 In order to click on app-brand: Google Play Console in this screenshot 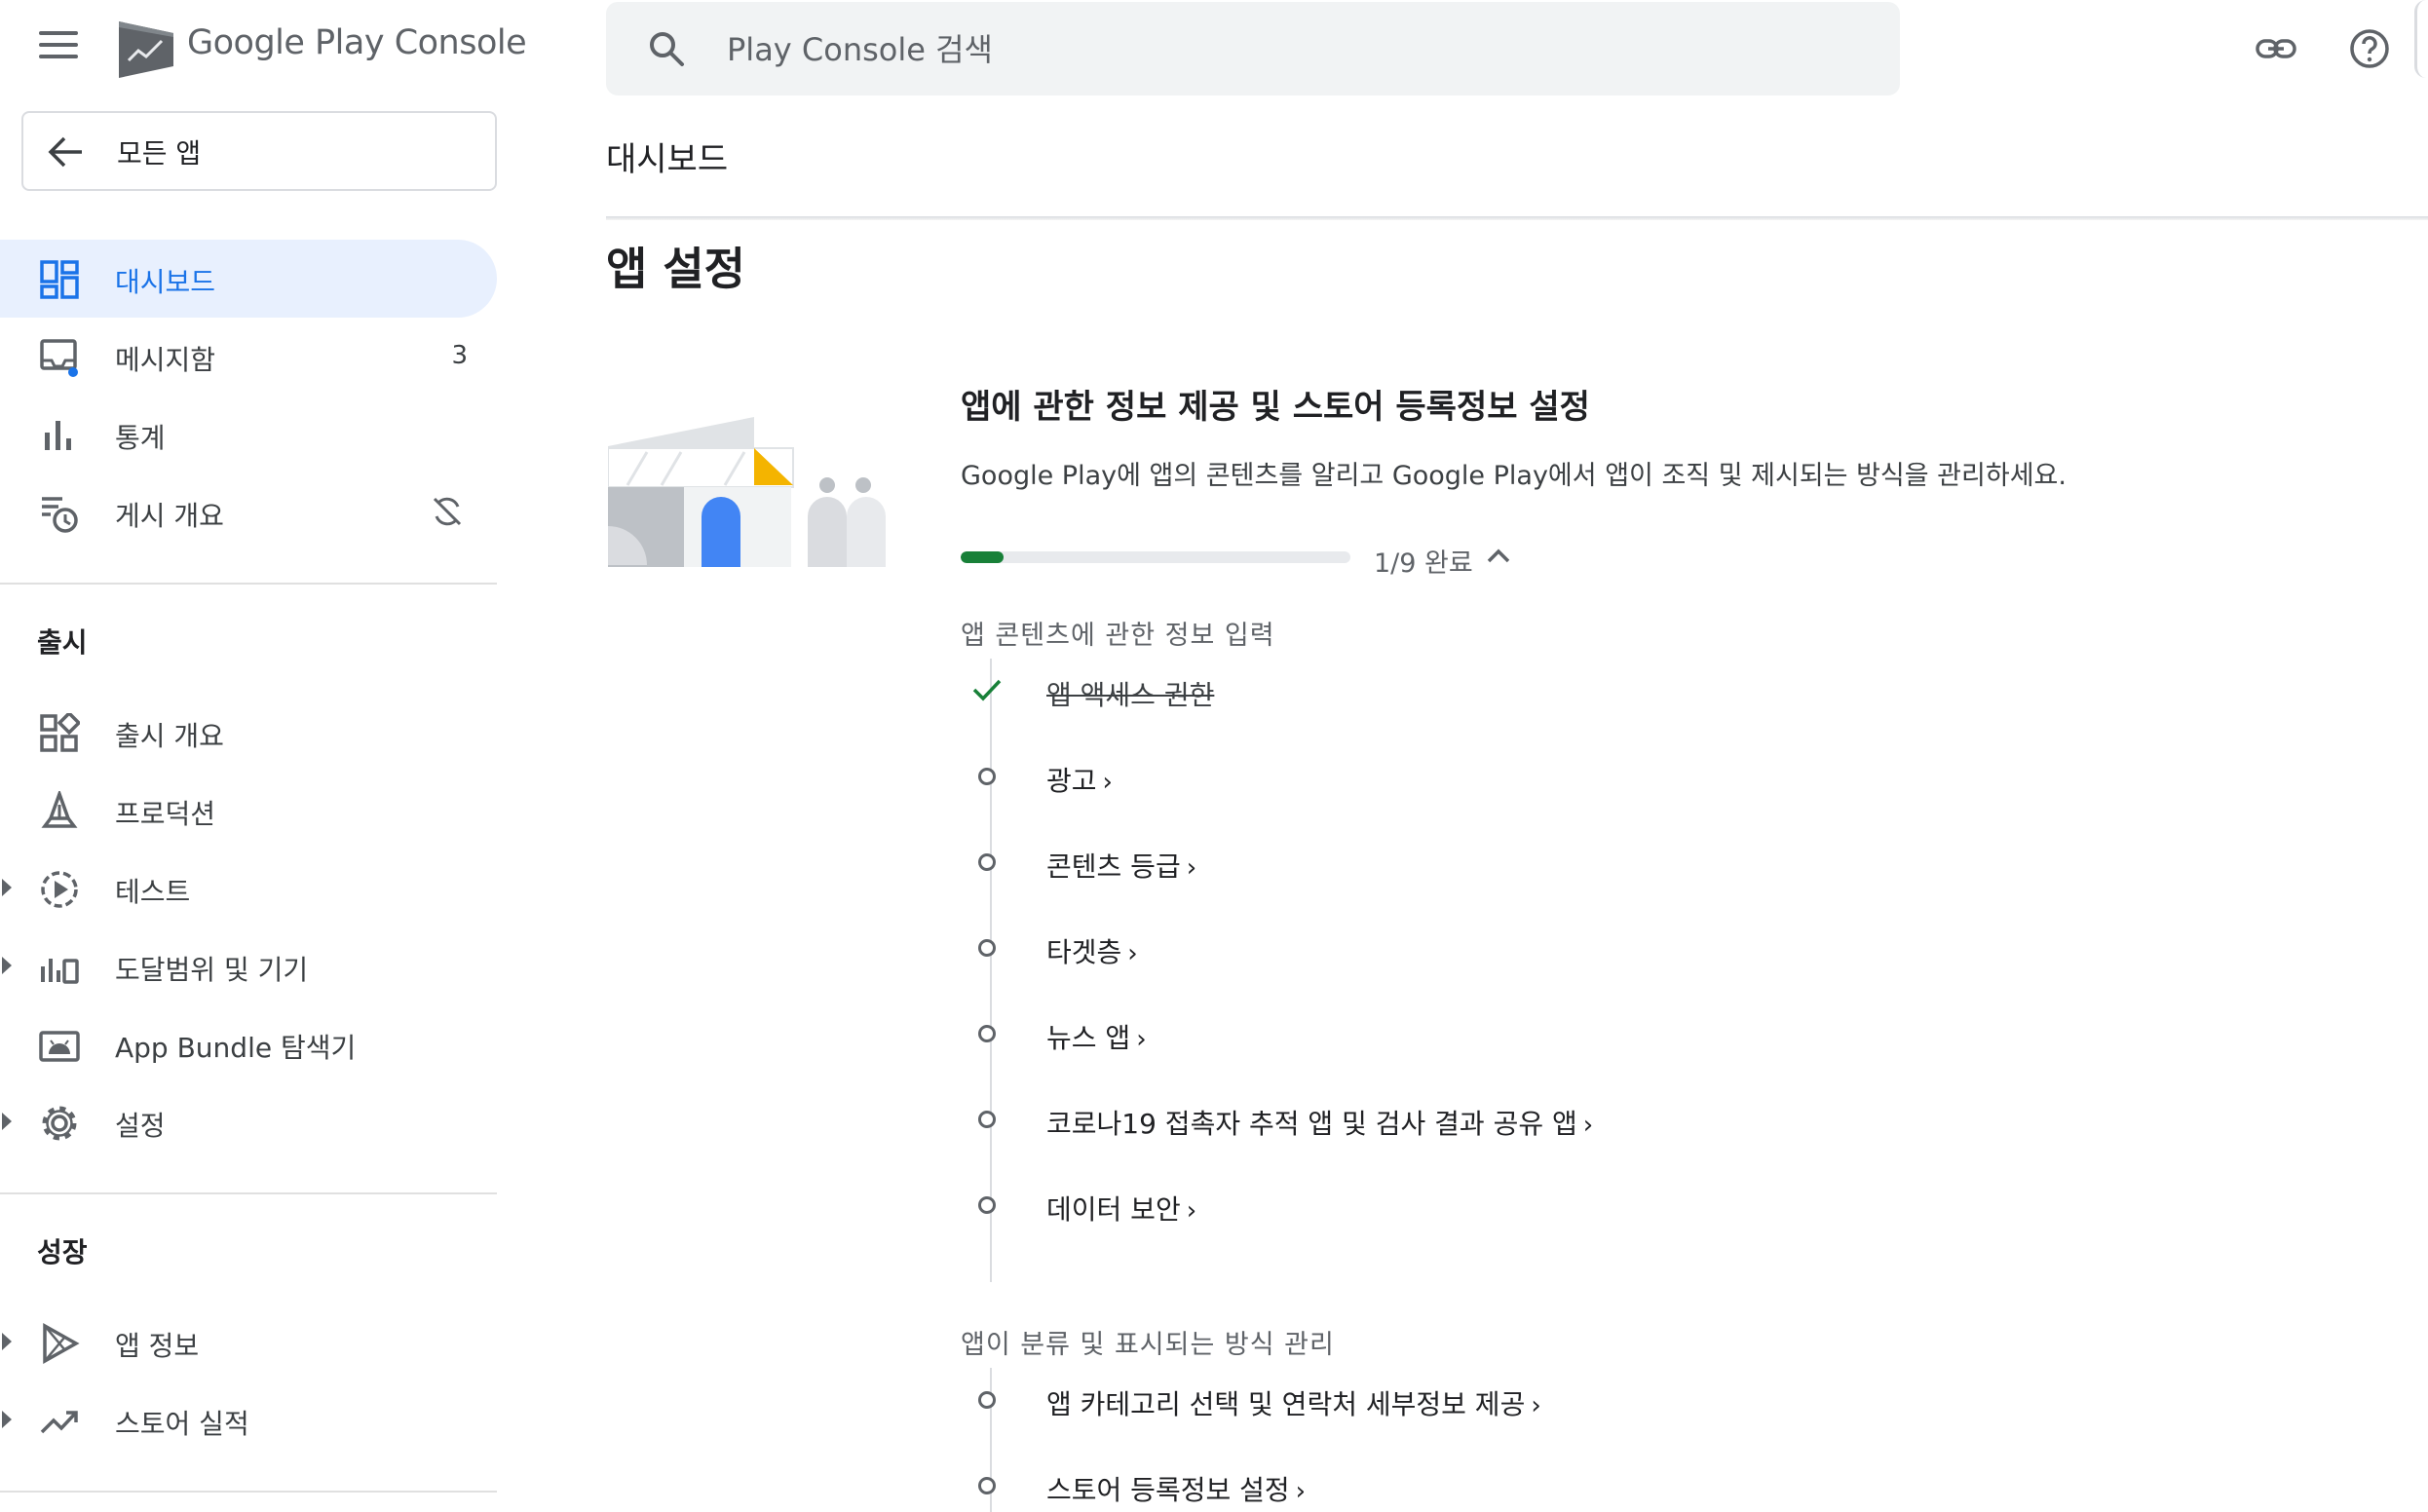, I will do `click(357, 42)`.